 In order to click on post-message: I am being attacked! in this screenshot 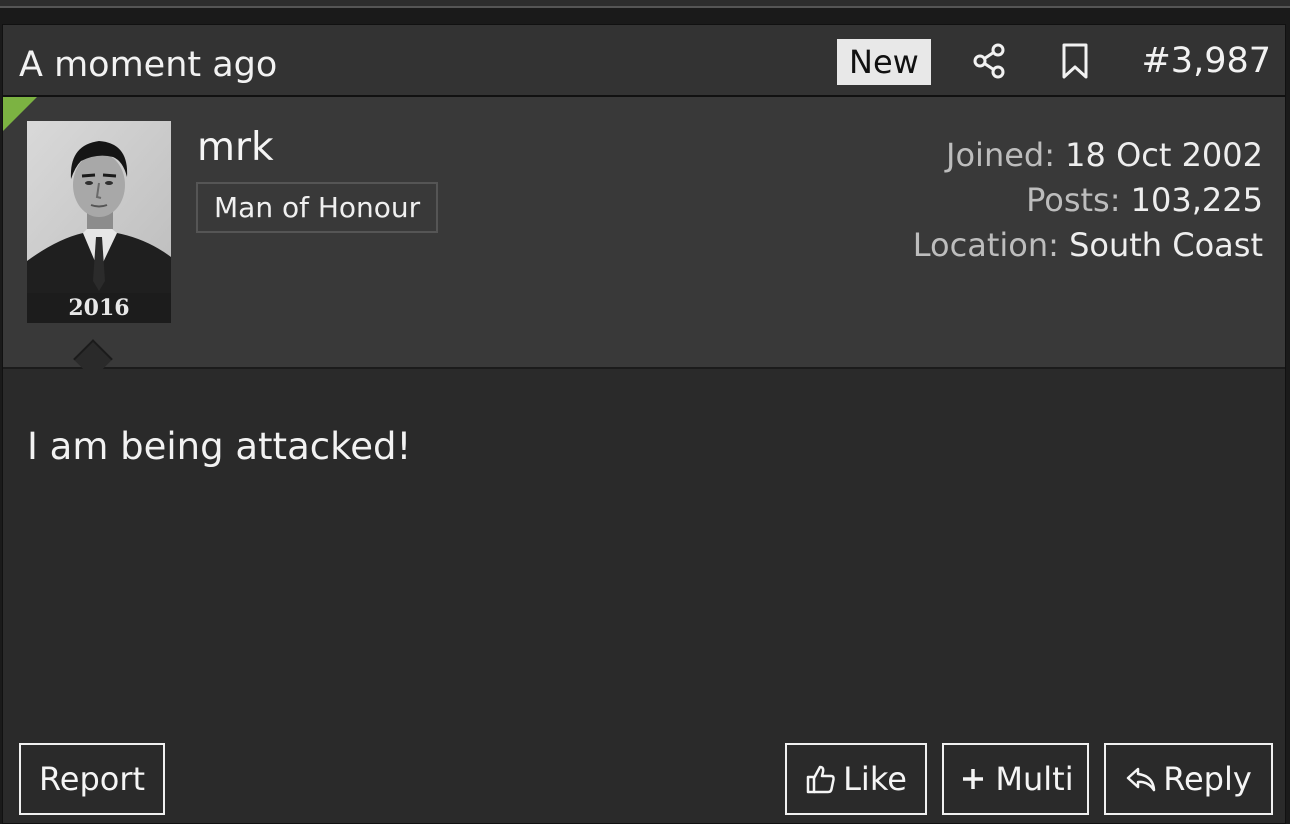, I will do `click(219, 446)`.